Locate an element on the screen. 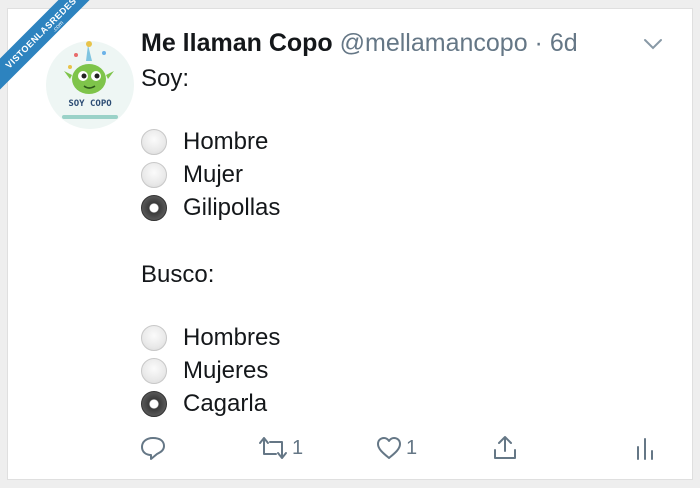 This screenshot has height=488, width=700. option-label: Hombre is located at coordinates (226, 141).